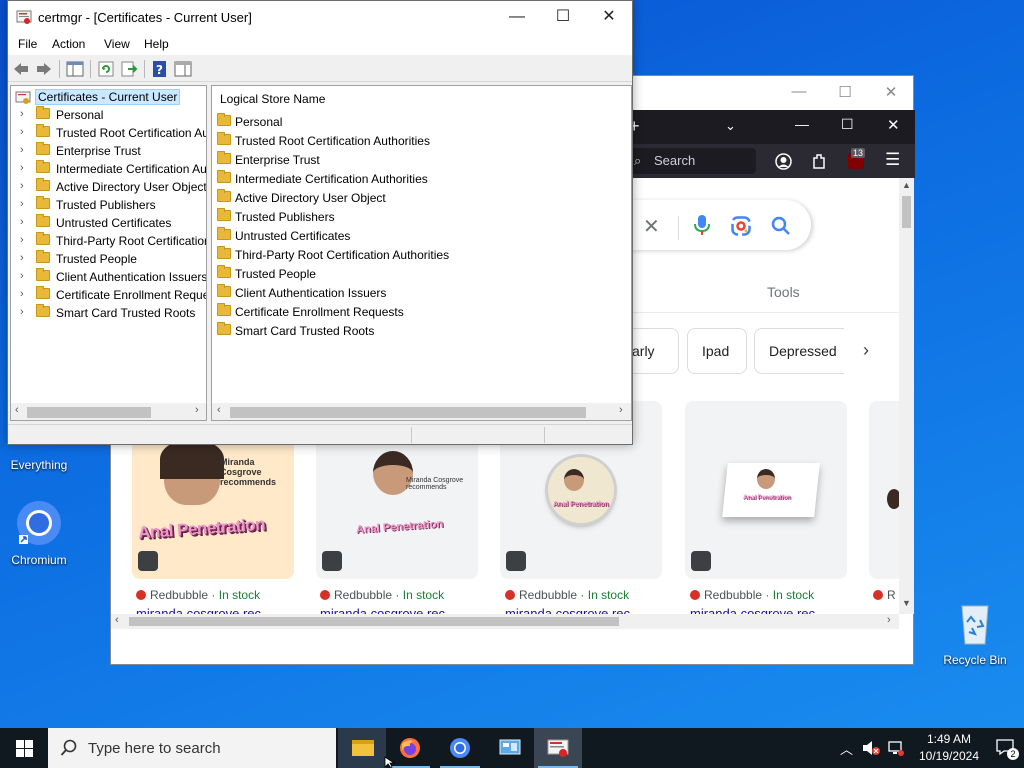  I want to click on taskbar-file-explorer, so click(362, 748).